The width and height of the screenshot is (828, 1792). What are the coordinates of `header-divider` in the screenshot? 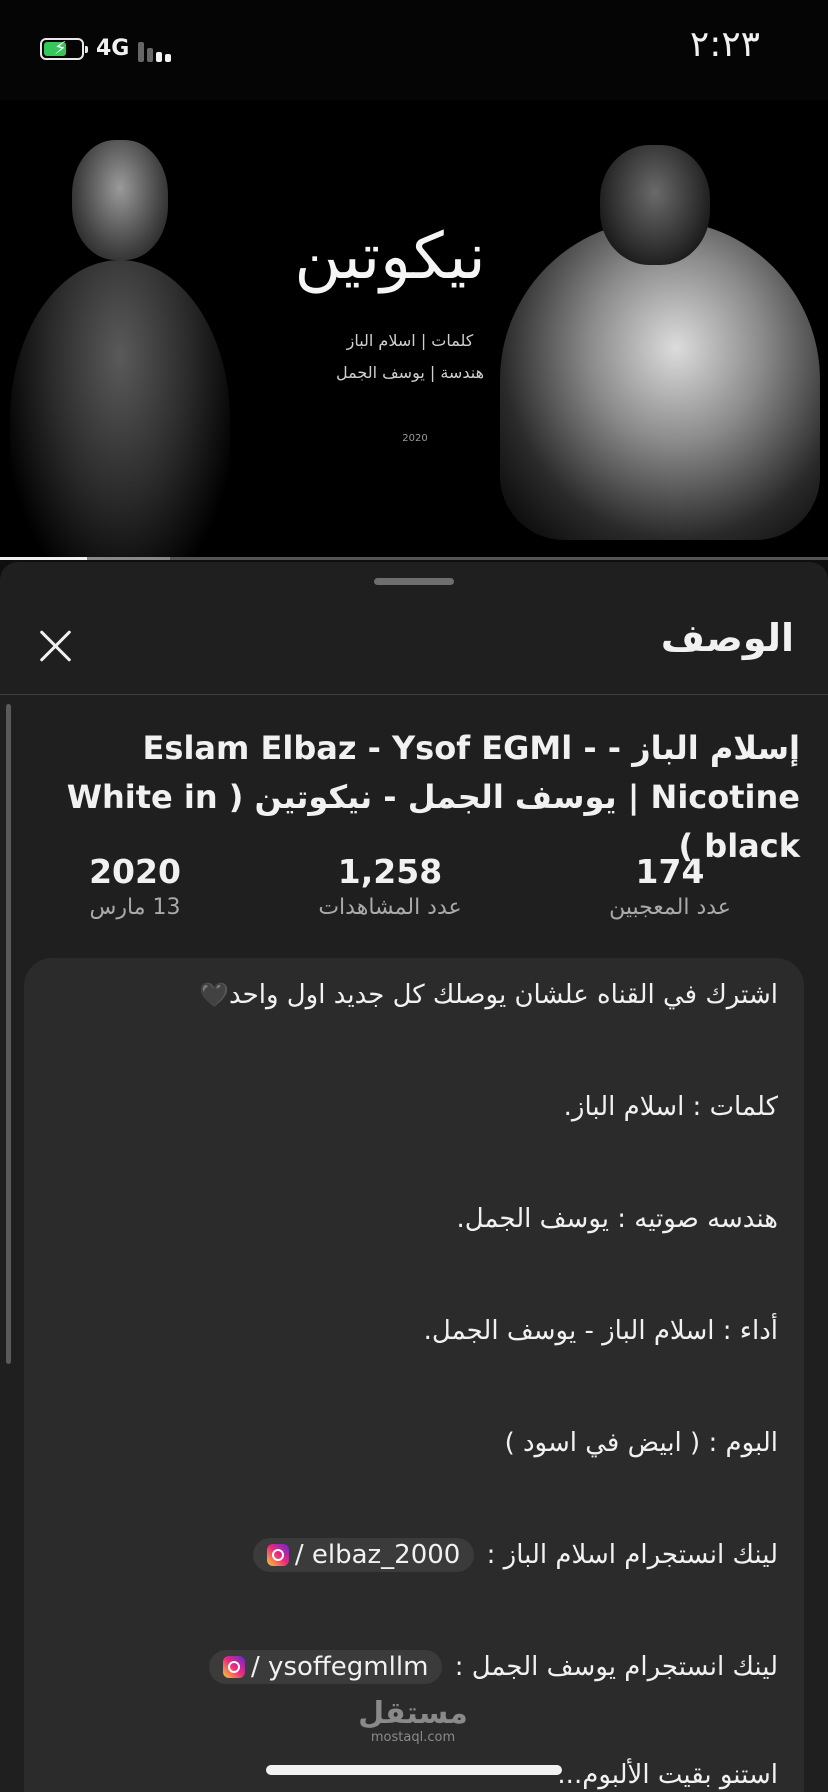 It's located at (414, 694).